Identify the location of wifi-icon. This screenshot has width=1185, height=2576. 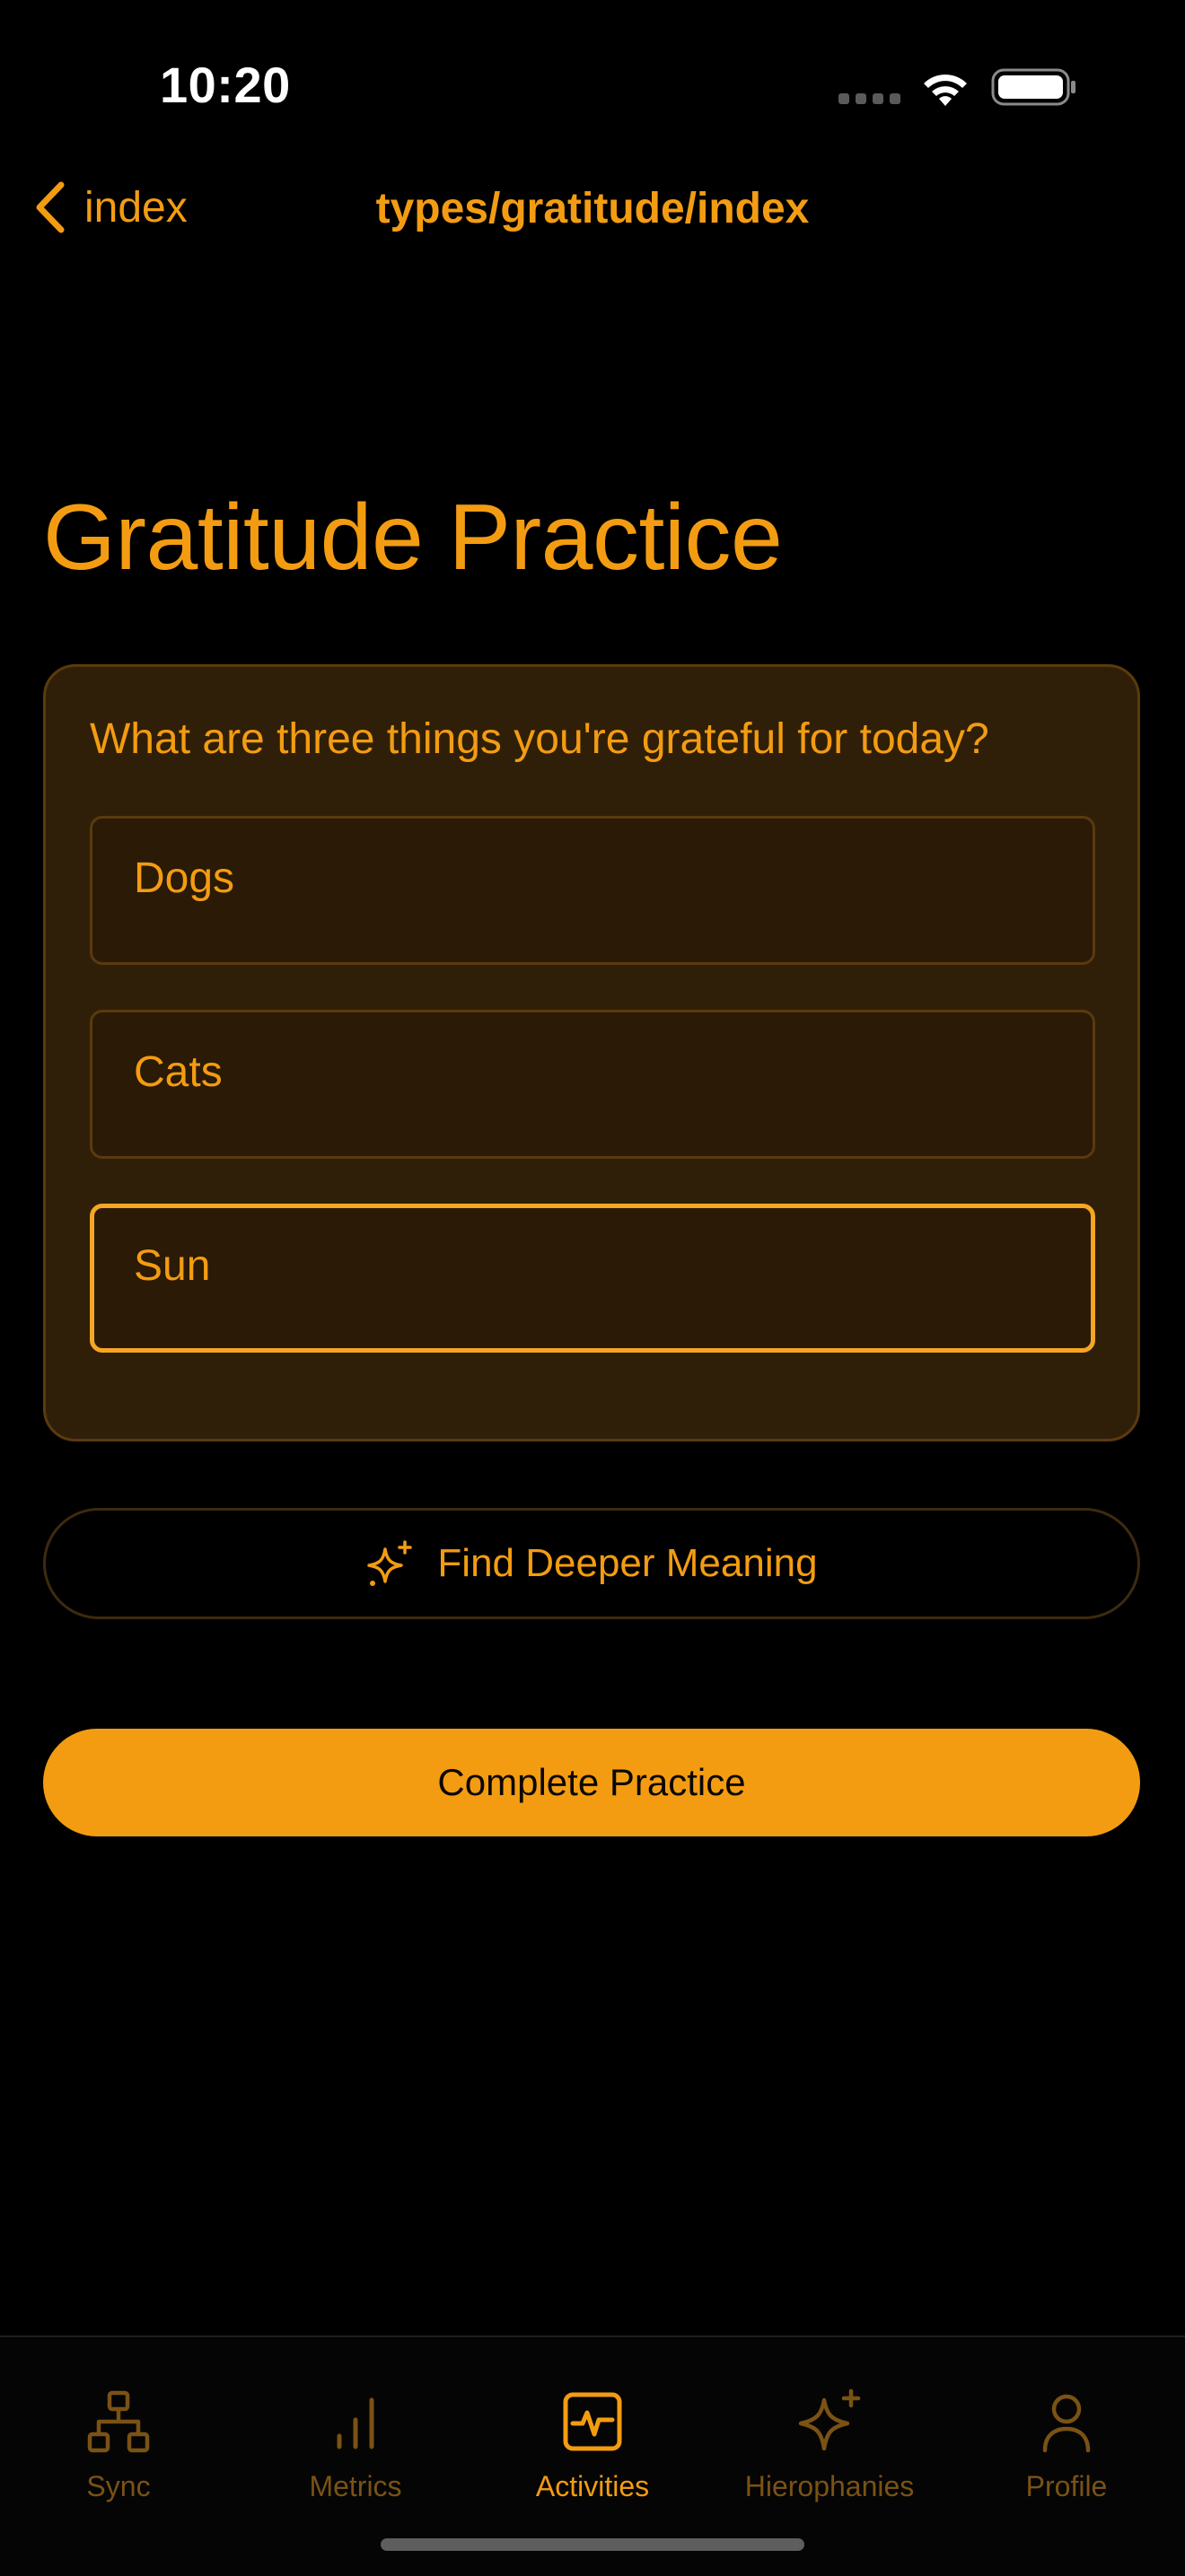
(945, 90).